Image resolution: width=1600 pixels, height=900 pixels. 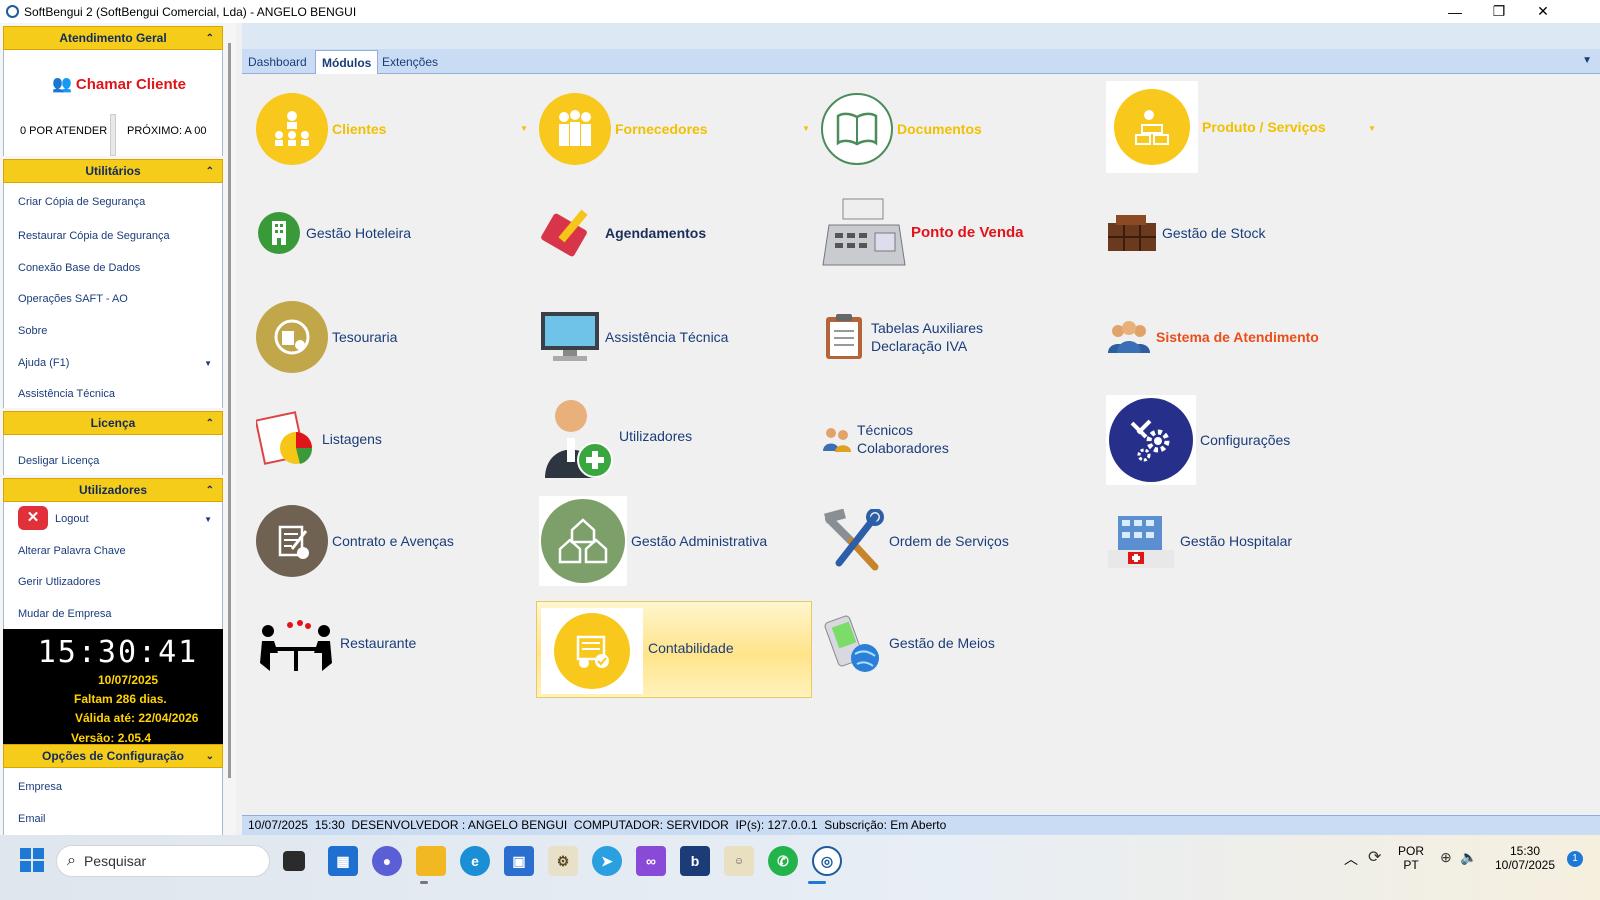 I want to click on link-alterar-palavra: Alterar Palavra Chave, so click(x=72, y=551).